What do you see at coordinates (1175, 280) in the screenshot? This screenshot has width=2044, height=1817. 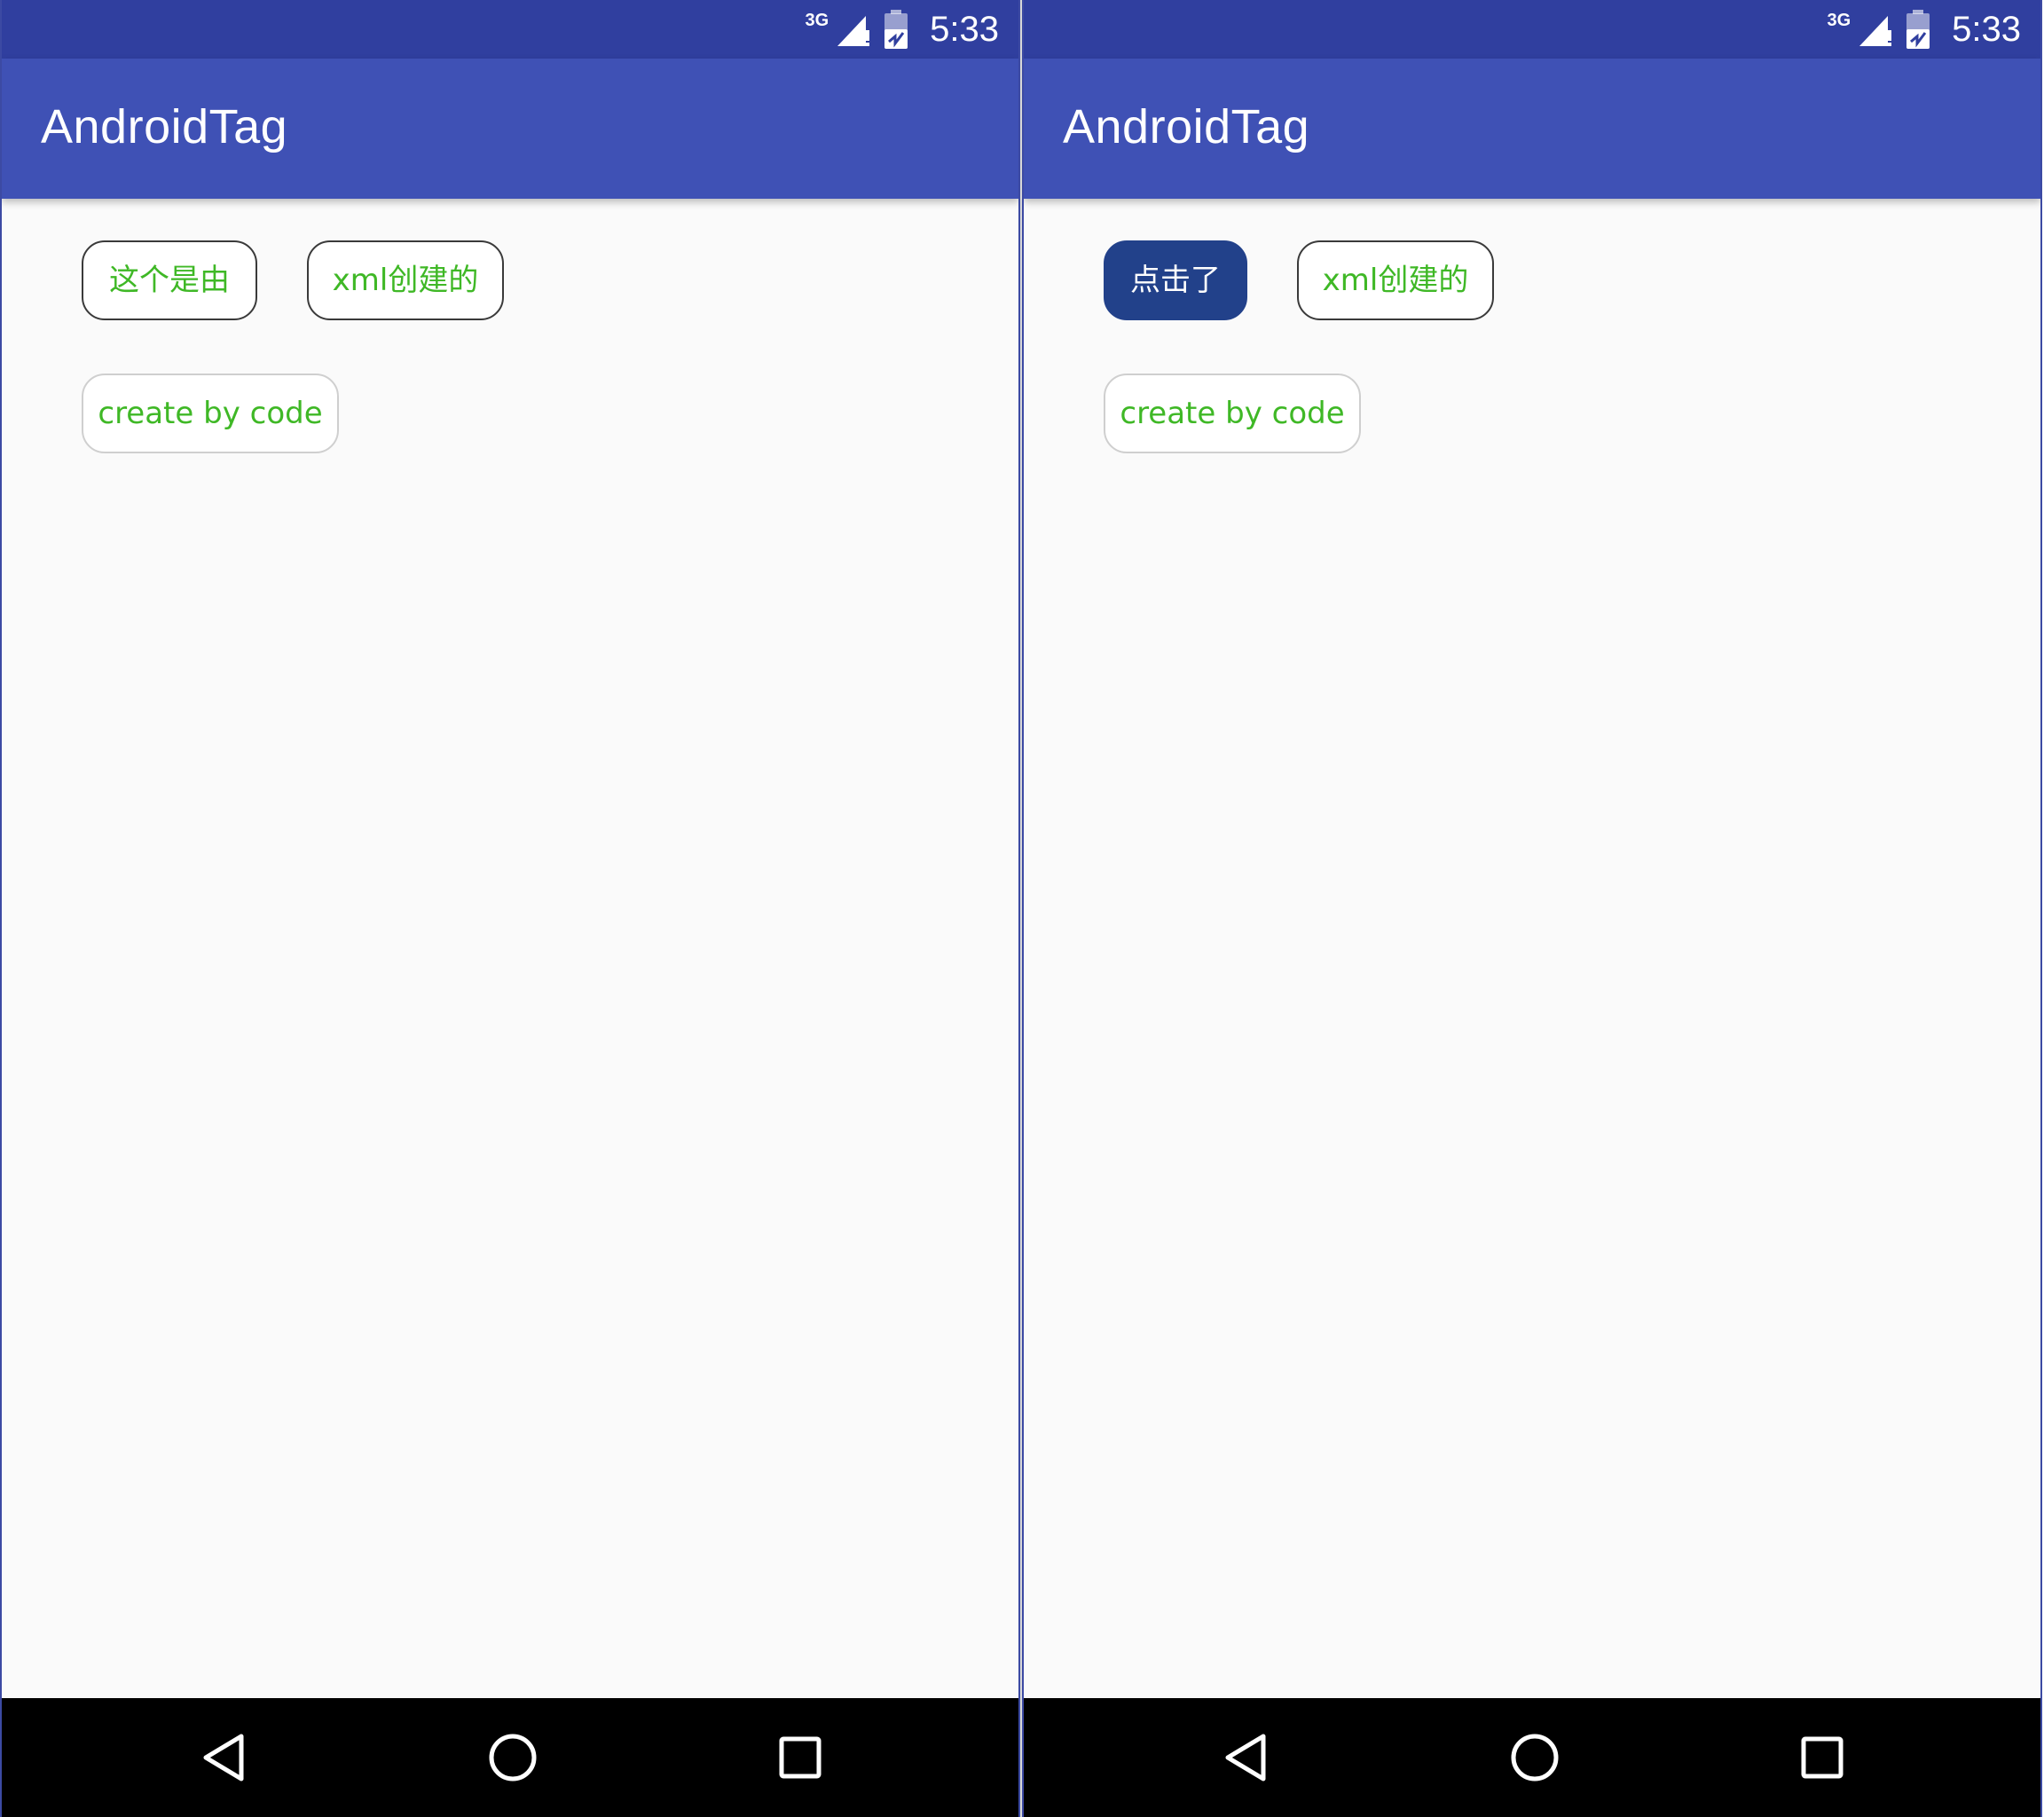 I see `tag-item-selected: 点击了` at bounding box center [1175, 280].